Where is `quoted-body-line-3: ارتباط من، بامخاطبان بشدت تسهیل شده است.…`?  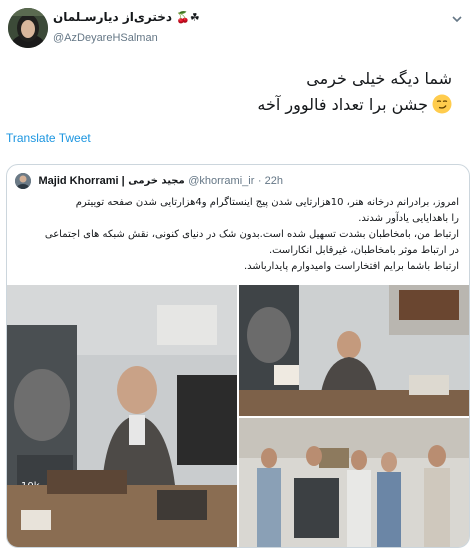
quoted-body-line-3: ارتباط من، بامخاطبان بشدت تسهیل شده است.… is located at coordinates (251, 234).